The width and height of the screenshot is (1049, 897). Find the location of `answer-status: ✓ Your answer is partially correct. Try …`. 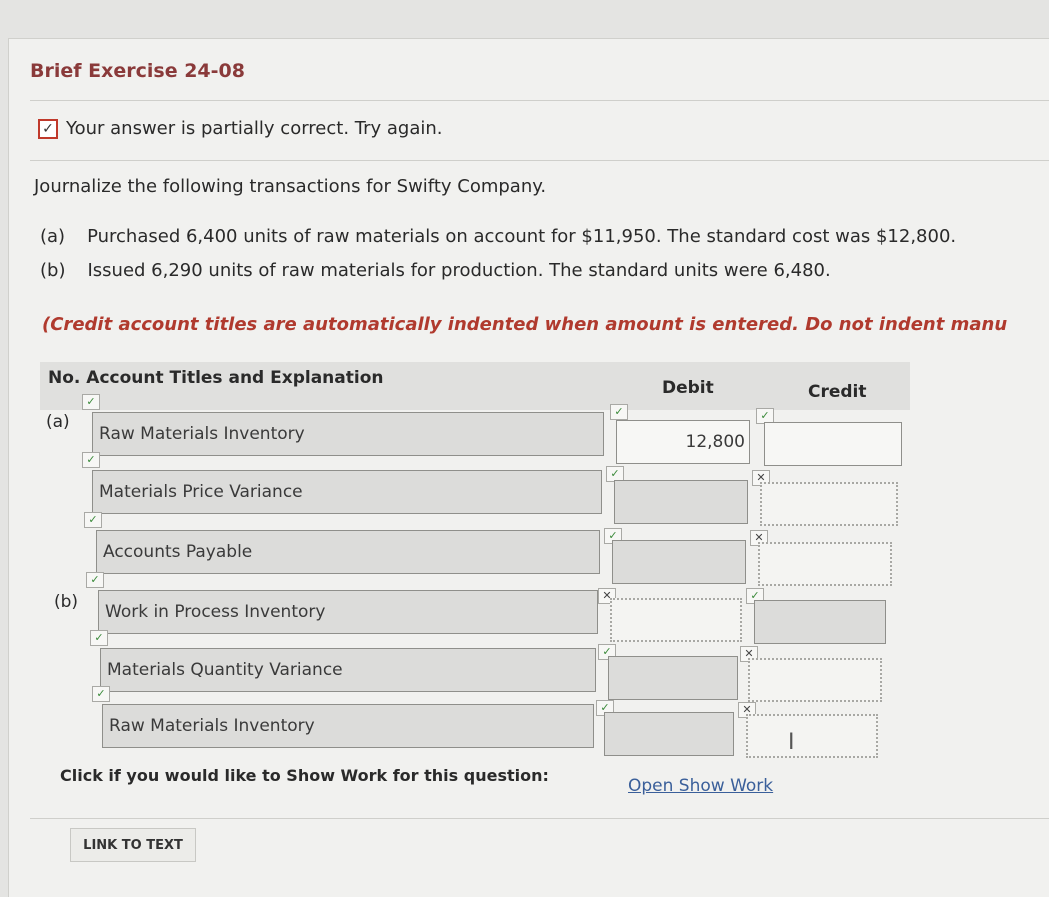

answer-status: ✓ Your answer is partially correct. Try … is located at coordinates (240, 128).